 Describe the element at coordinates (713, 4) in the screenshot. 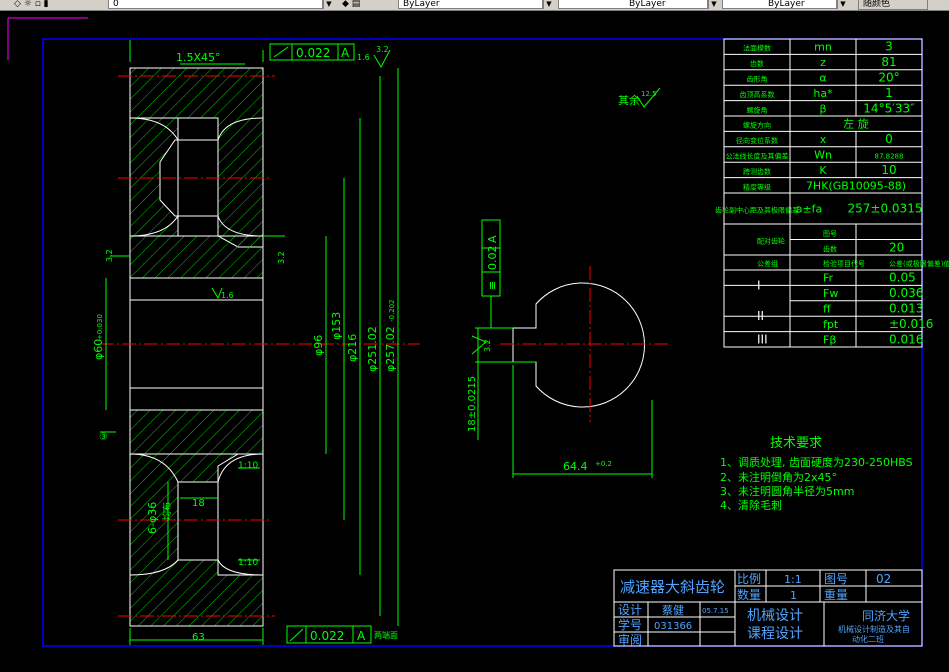

I see `linetype-dropdown-arrow: ▼` at that location.